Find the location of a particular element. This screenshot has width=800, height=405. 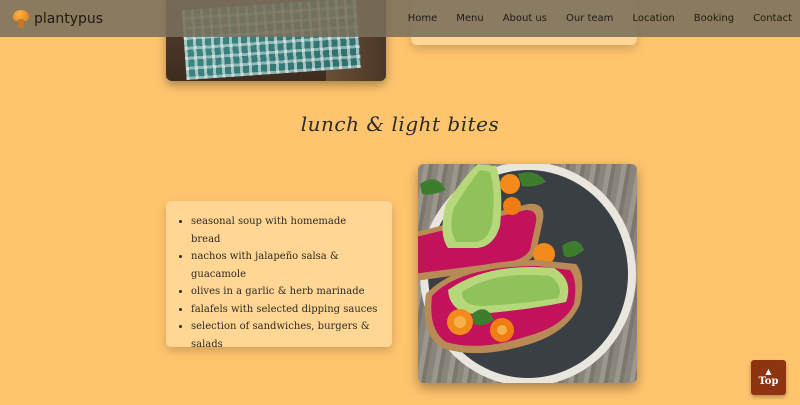

mushroom-logo-icon is located at coordinates (21, 18).